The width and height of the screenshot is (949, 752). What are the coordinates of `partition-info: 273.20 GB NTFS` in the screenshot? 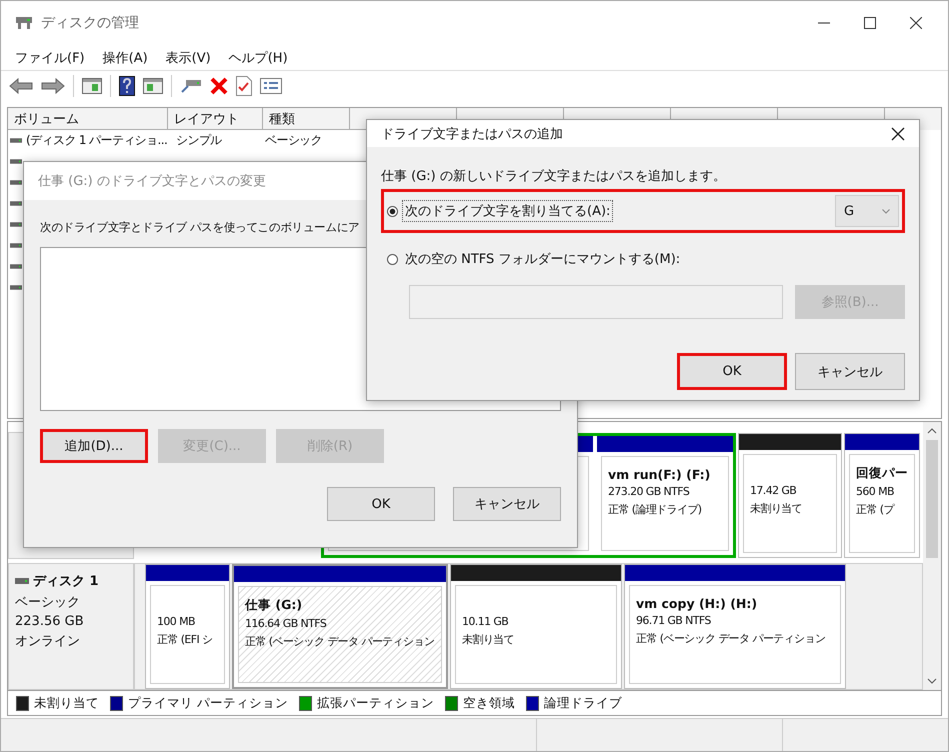 It's located at (649, 492).